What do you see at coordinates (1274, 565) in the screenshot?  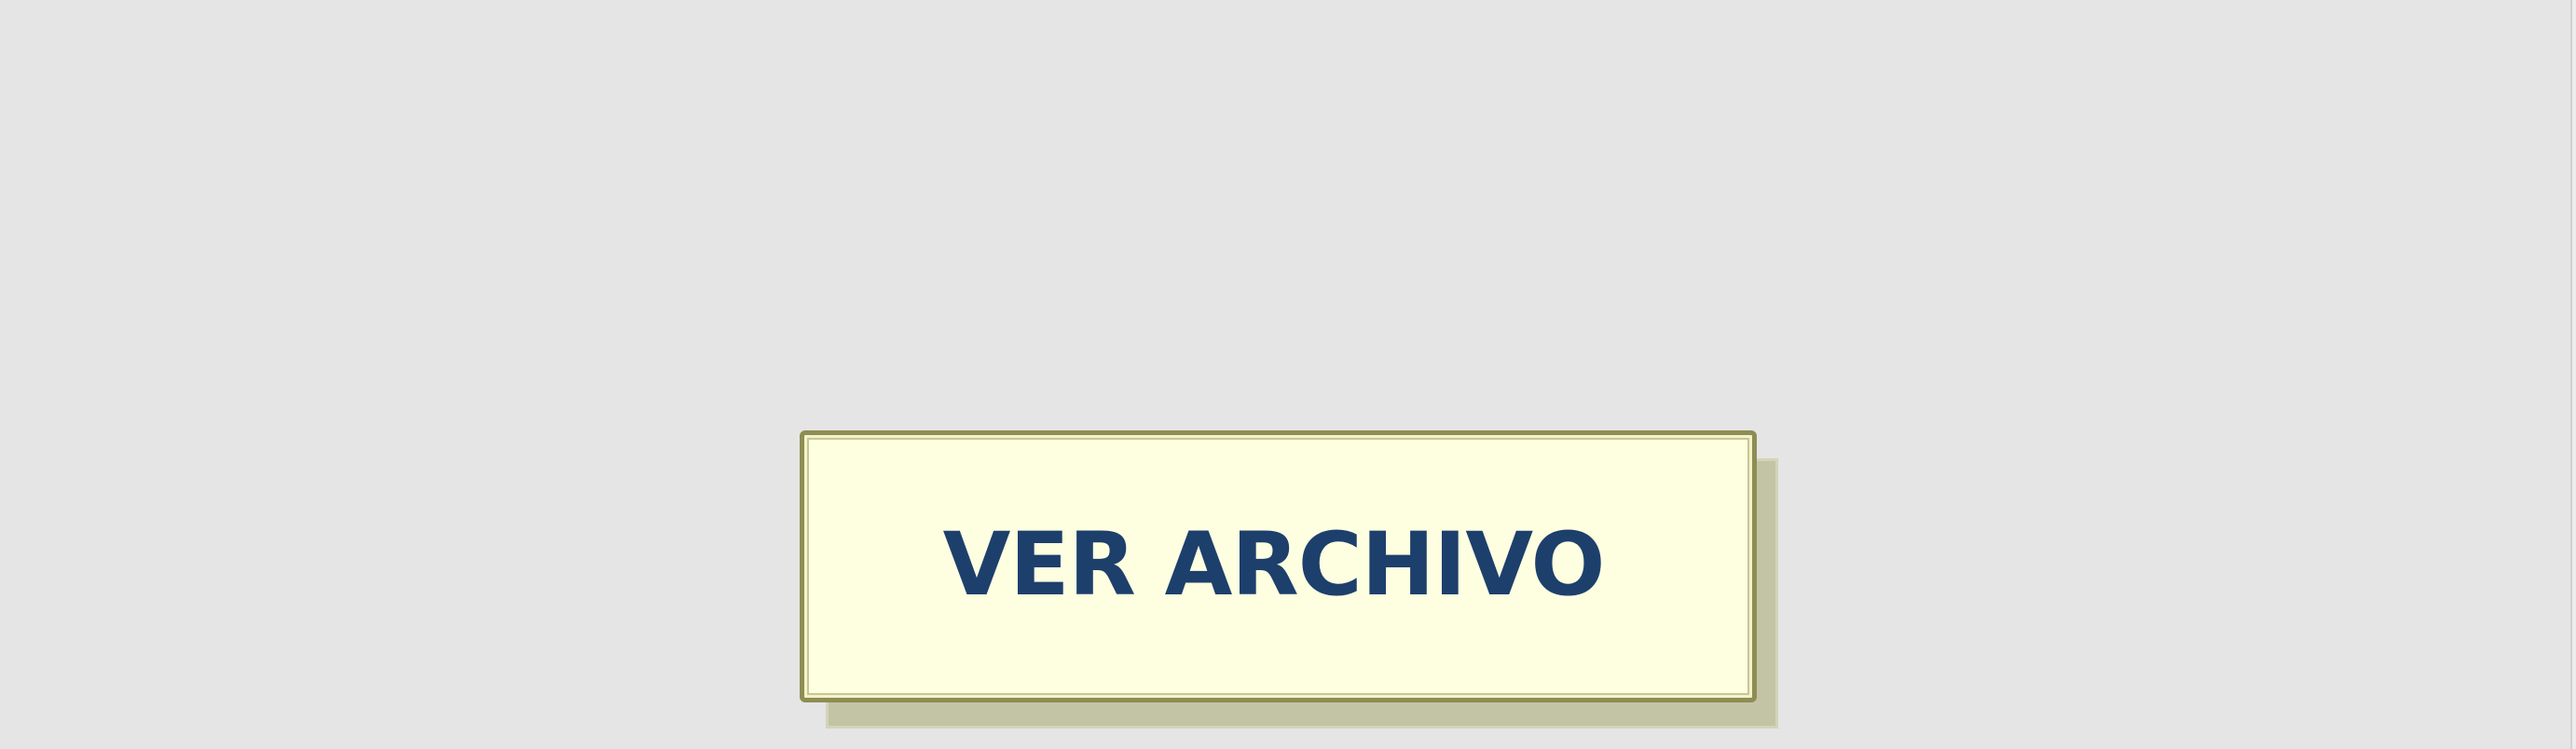 I see `view-file-button-label: VER ARCHIVO` at bounding box center [1274, 565].